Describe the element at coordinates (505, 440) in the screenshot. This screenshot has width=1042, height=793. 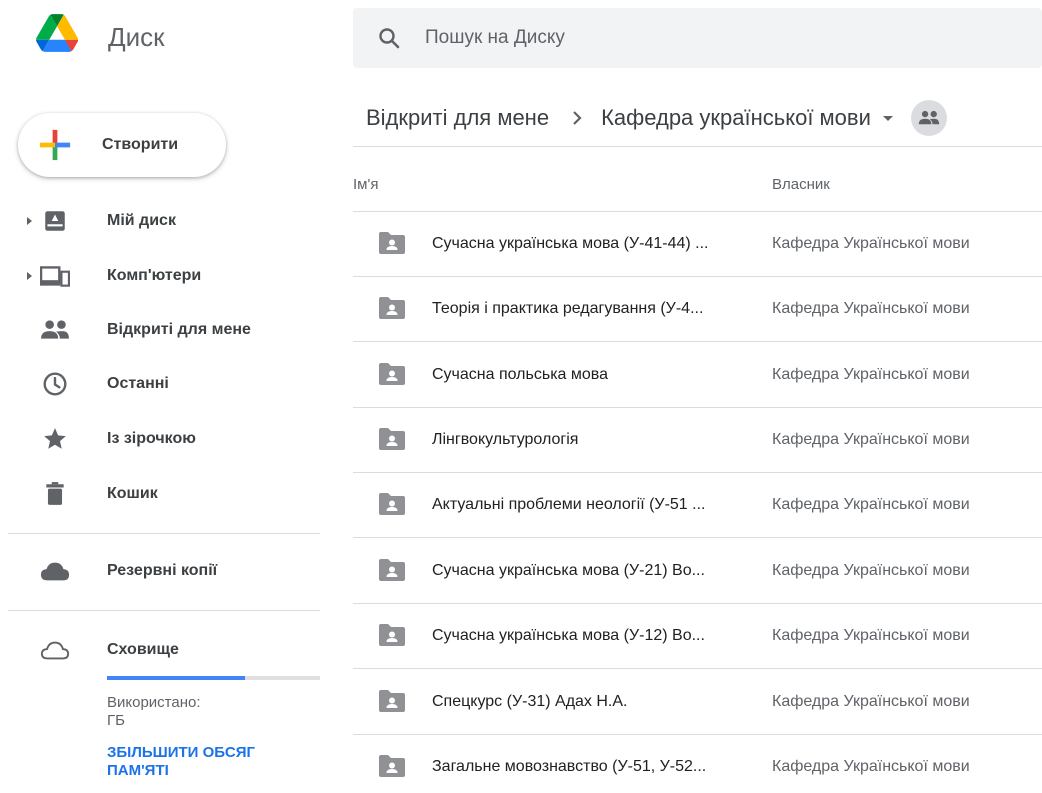
I see `file-name: Лінгвокультурологія` at that location.